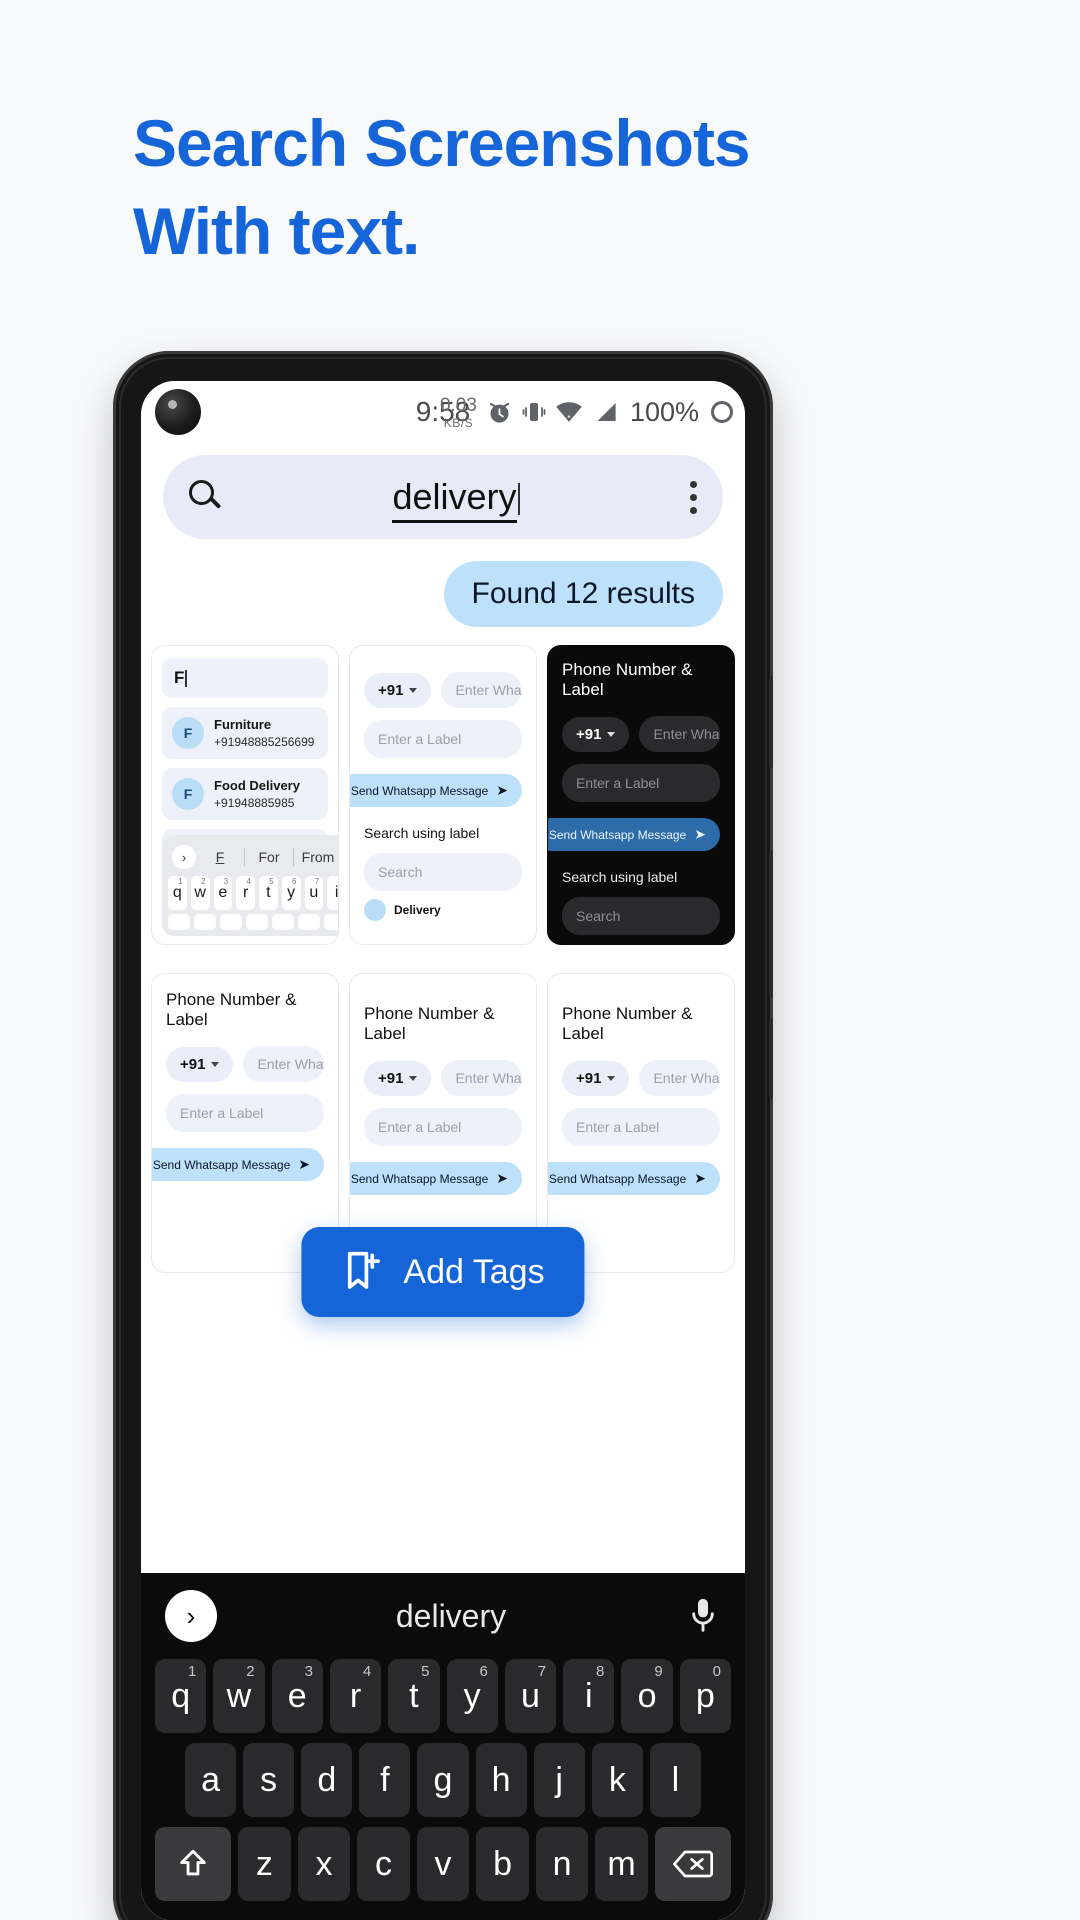  Describe the element at coordinates (617, 1780) in the screenshot. I see `key-k: k` at that location.